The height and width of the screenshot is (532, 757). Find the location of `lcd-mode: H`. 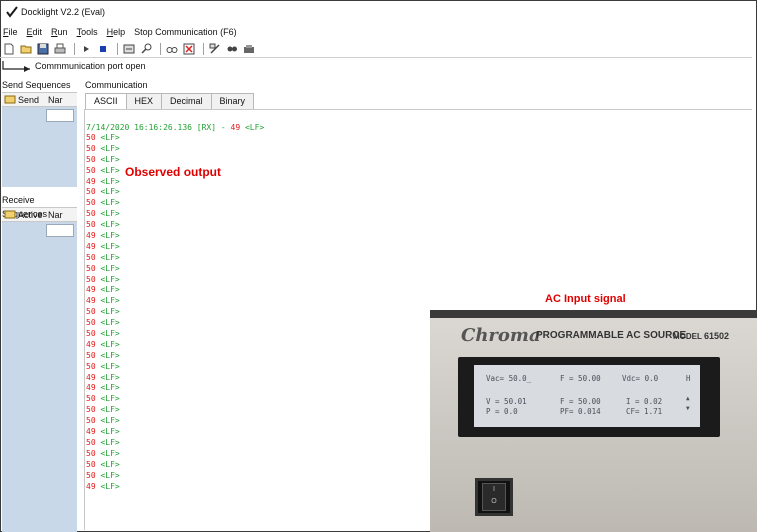

lcd-mode: H is located at coordinates (688, 378).